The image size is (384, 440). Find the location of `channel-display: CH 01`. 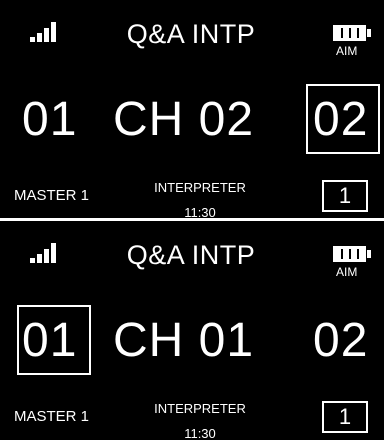

channel-display: CH 01 is located at coordinates (184, 340).